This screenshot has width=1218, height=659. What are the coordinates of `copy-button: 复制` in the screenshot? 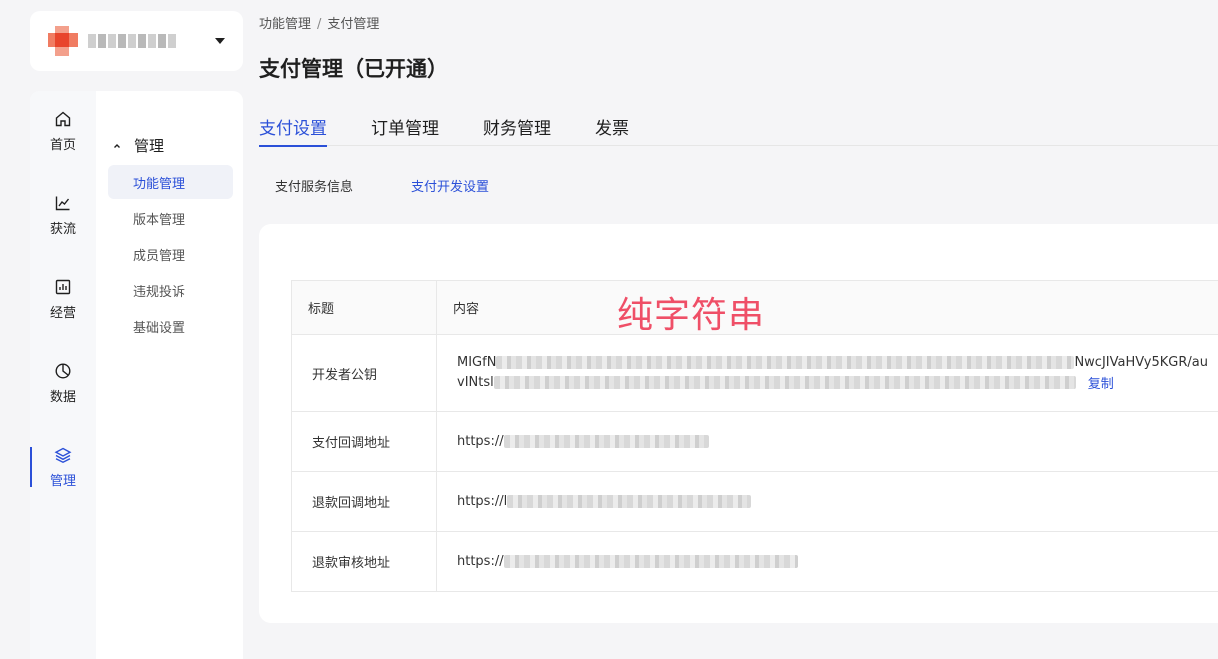 It's located at (1101, 382).